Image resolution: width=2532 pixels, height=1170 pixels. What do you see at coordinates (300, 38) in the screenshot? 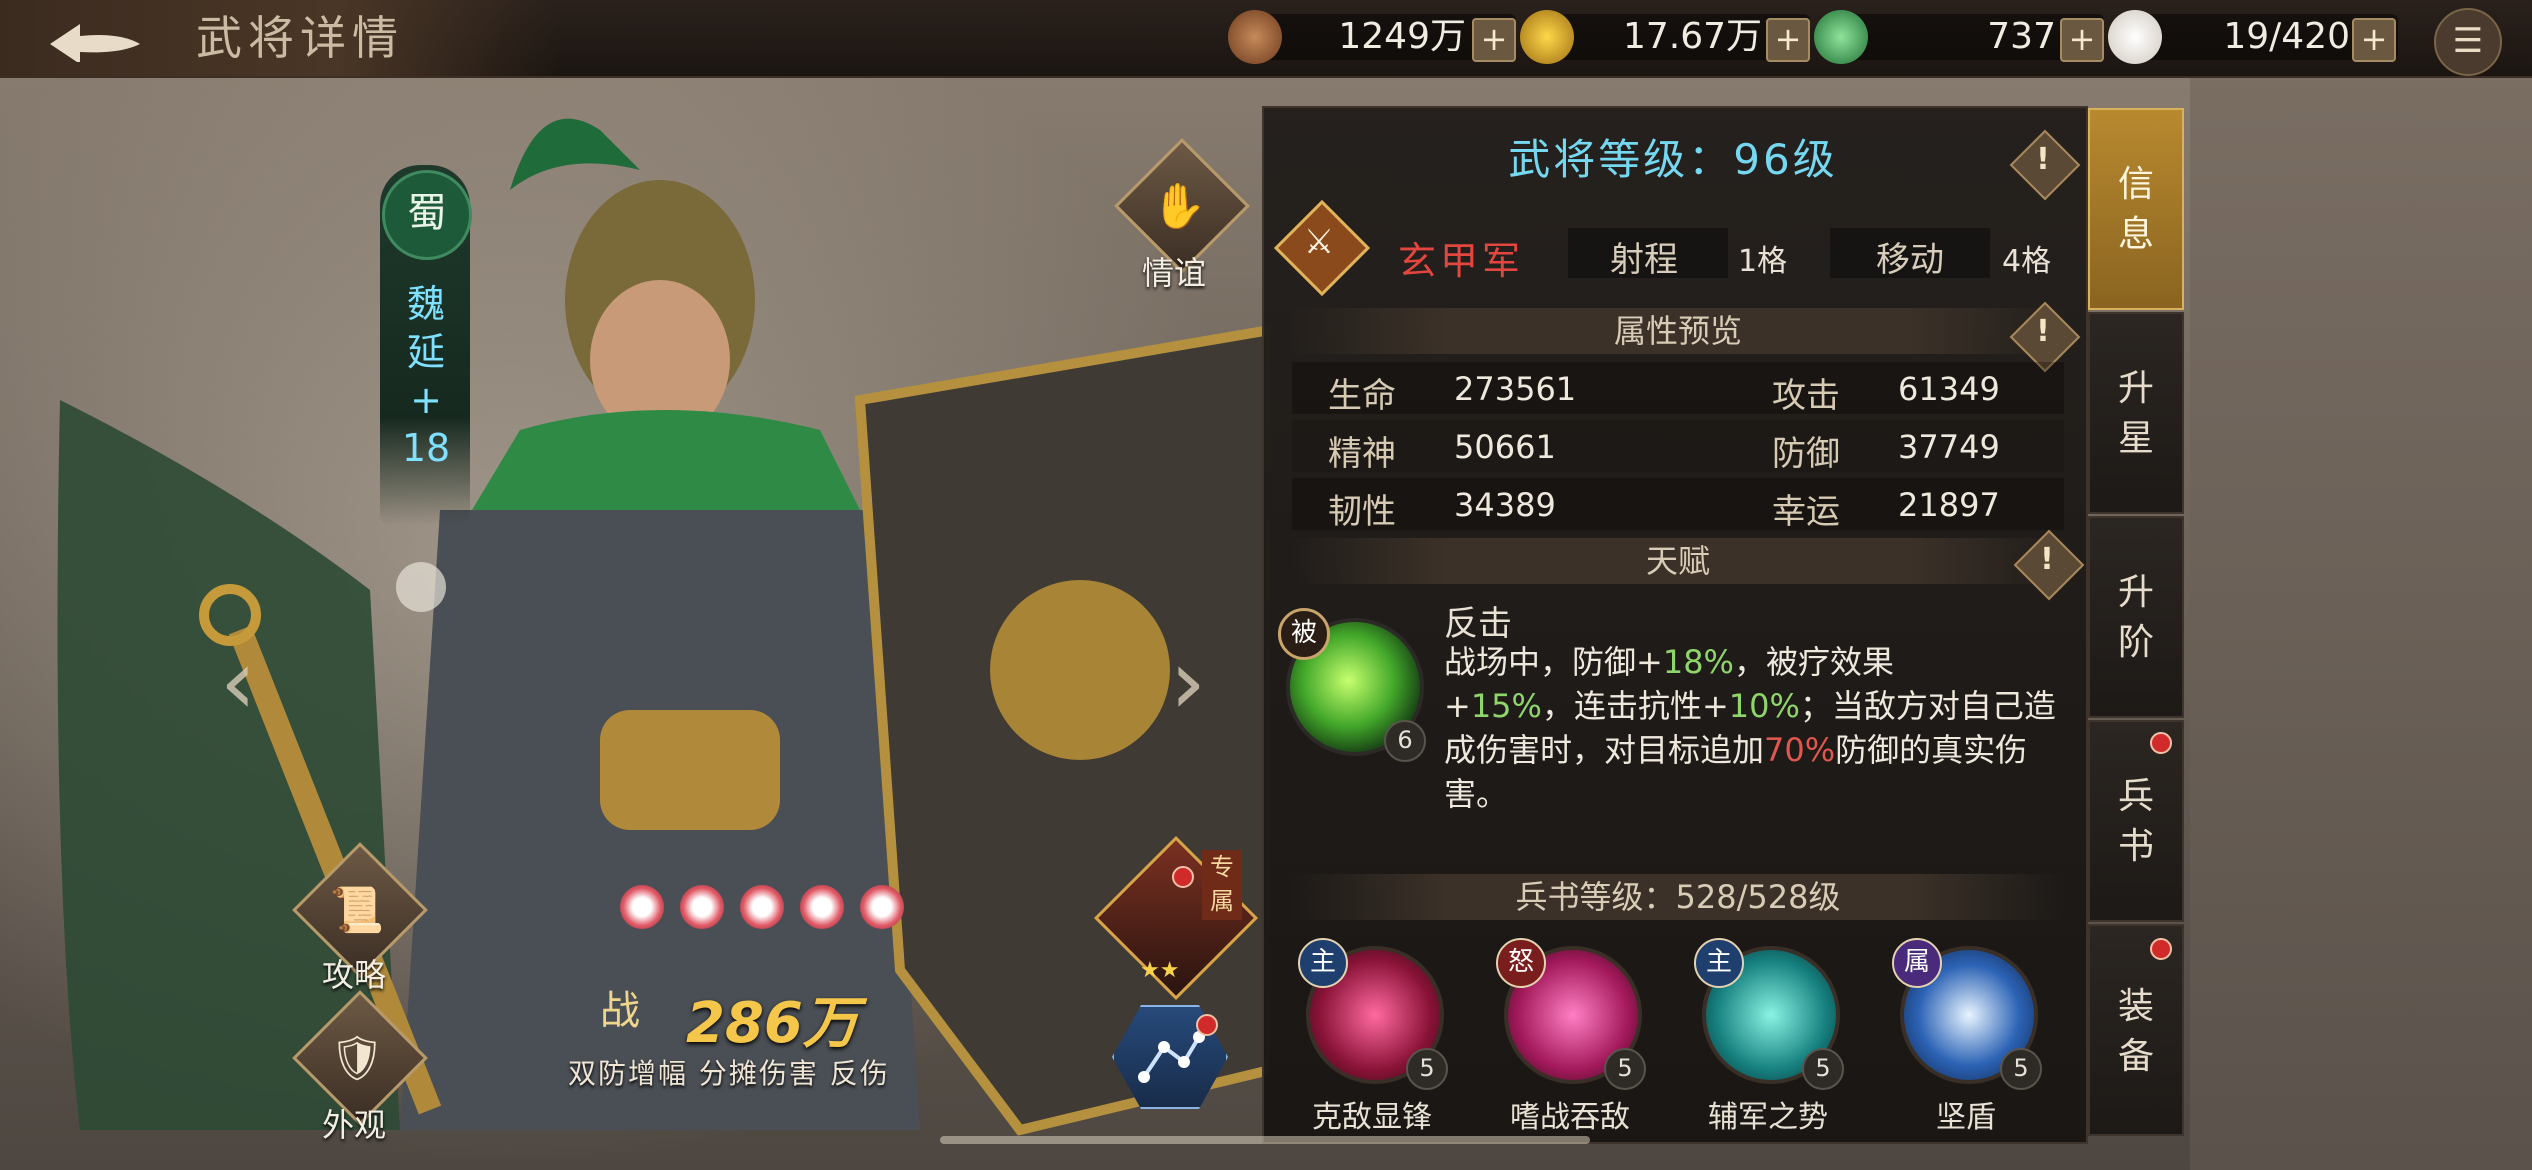
I see `page-title: 武将详情` at bounding box center [300, 38].